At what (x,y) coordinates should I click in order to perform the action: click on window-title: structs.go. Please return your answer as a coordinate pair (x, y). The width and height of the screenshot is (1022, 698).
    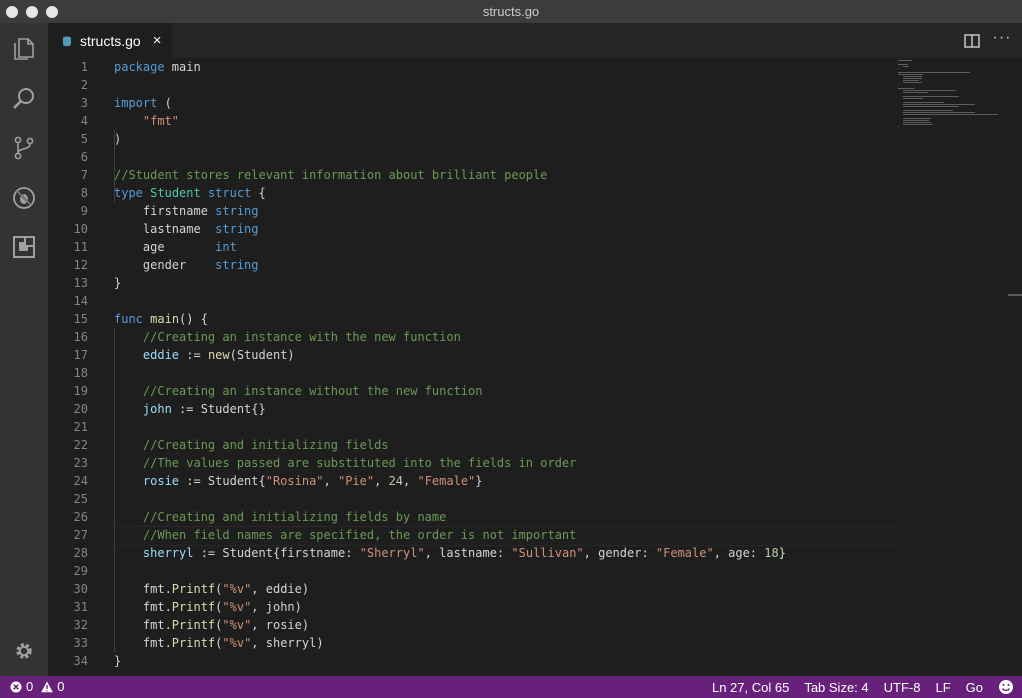
    Looking at the image, I should click on (511, 11).